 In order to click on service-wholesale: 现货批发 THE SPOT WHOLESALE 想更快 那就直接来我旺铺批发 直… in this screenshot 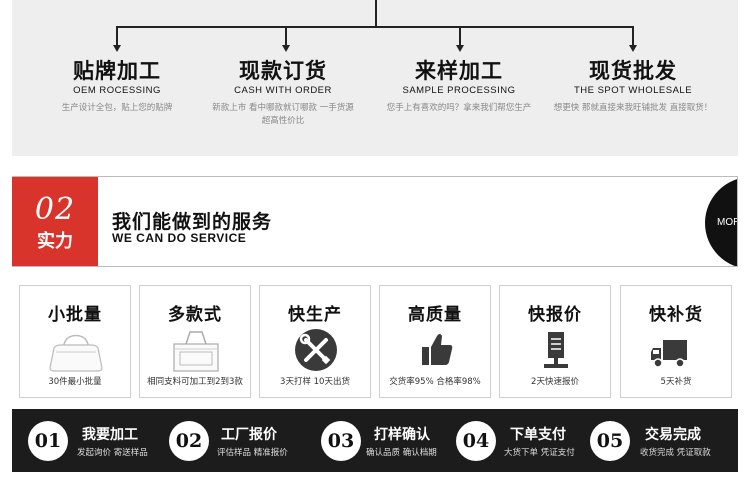, I will do `click(633, 86)`.